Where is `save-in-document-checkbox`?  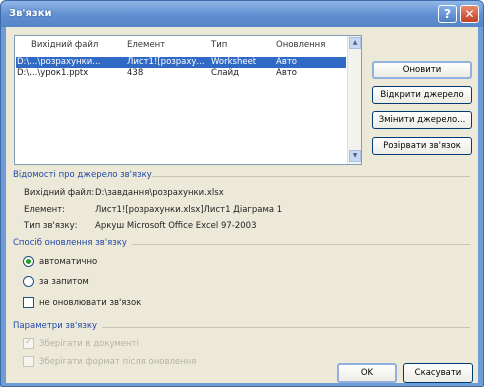
save-in-document-checkbox is located at coordinates (28, 343).